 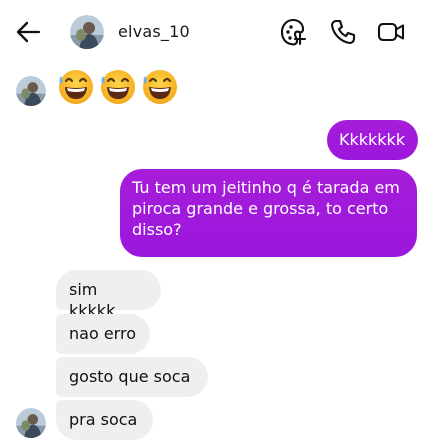 I want to click on effects-icon, so click(x=293, y=32).